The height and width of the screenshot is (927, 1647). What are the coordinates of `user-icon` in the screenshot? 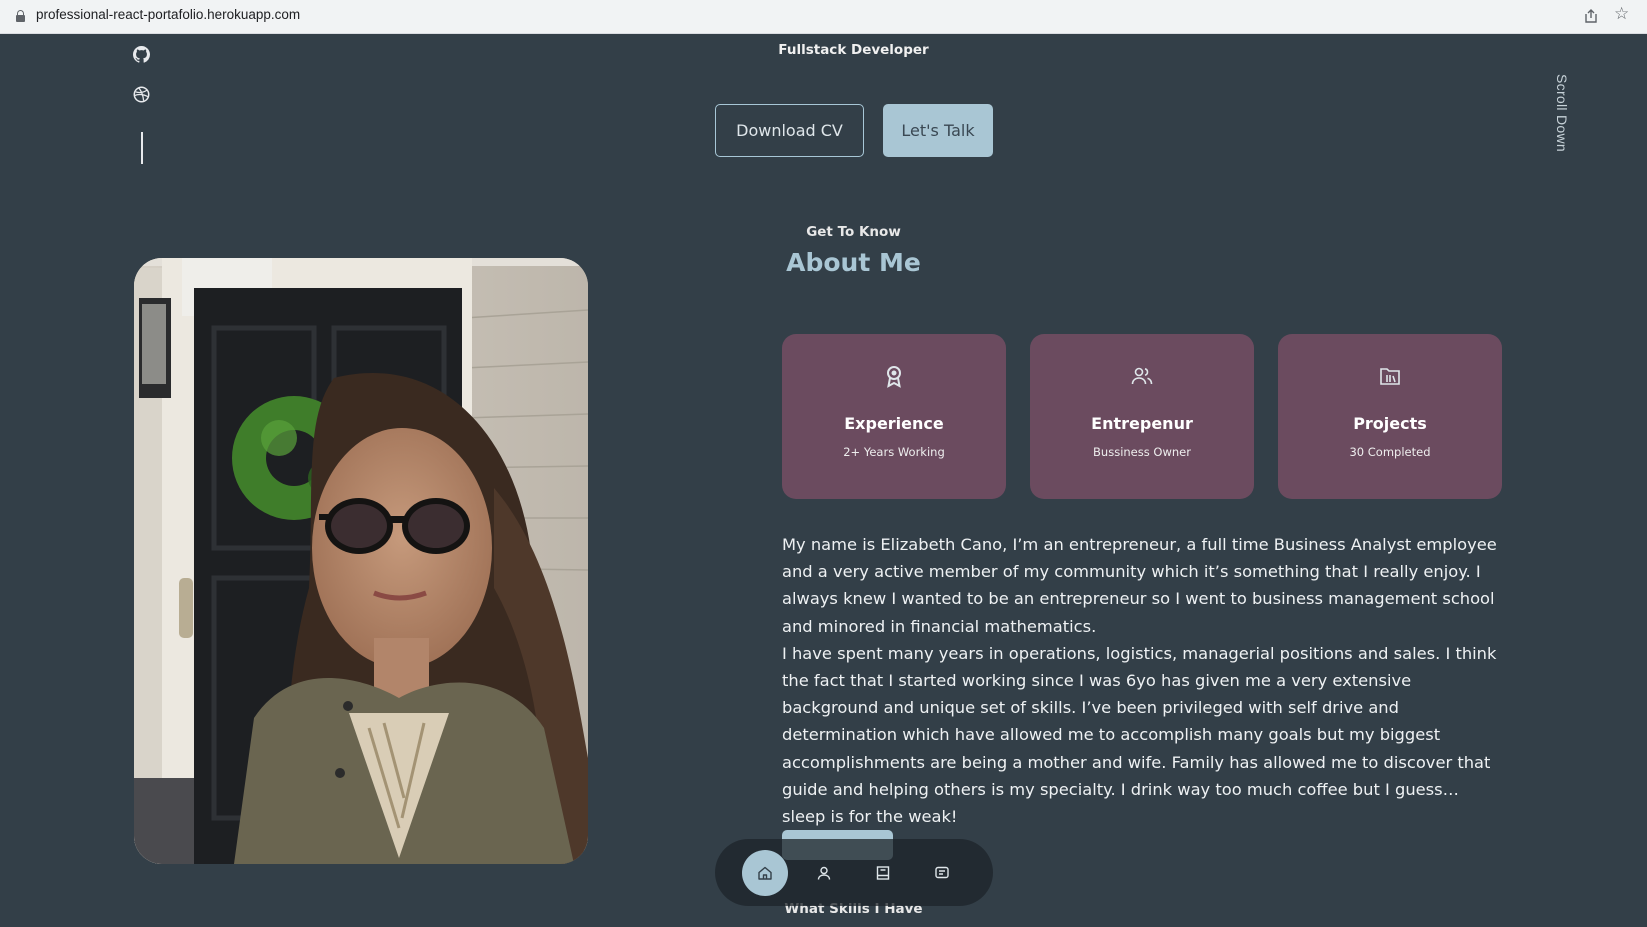 It's located at (824, 873).